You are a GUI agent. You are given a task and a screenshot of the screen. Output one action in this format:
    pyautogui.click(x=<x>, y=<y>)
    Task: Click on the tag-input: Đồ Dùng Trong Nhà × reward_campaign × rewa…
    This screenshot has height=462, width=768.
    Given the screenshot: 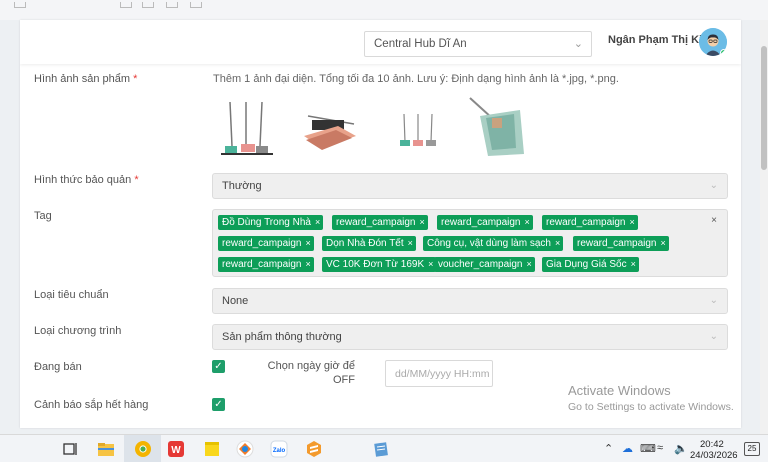 What is the action you would take?
    pyautogui.click(x=470, y=243)
    